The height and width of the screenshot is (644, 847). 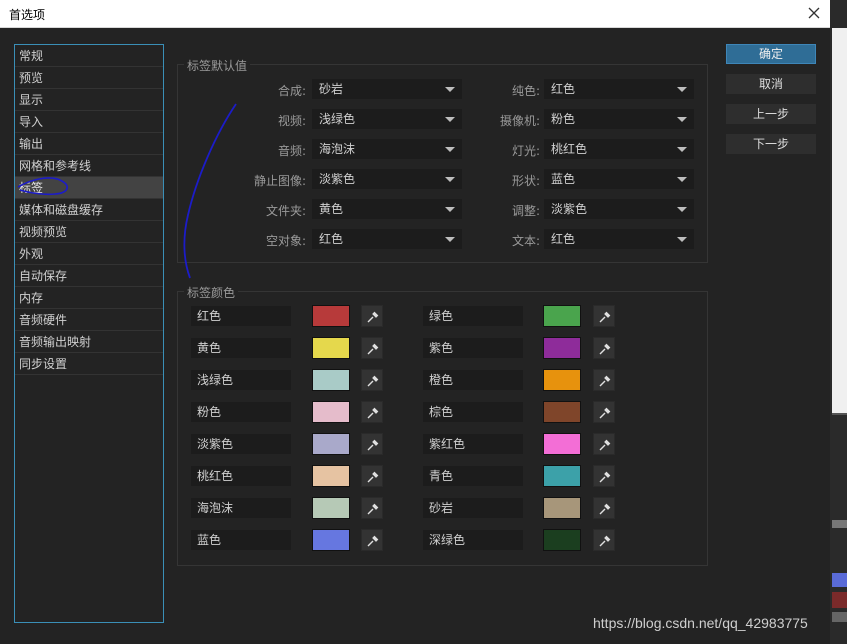 What do you see at coordinates (525, 151) in the screenshot?
I see `default-label: 灯光:` at bounding box center [525, 151].